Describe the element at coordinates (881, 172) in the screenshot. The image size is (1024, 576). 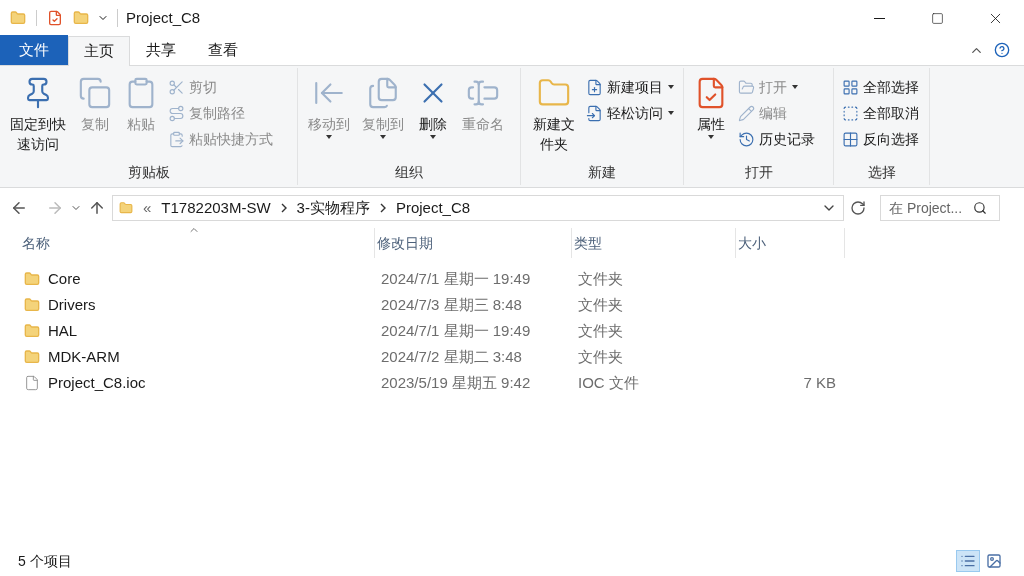
I see `ribbon-group-label: 选择` at that location.